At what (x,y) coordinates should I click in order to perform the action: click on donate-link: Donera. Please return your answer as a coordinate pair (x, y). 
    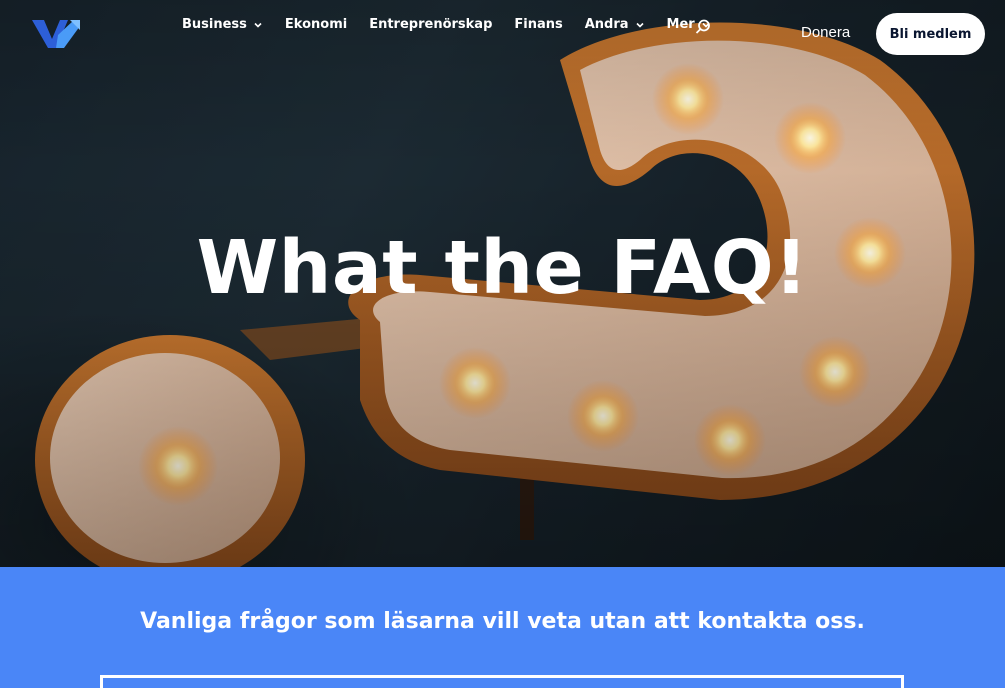
    Looking at the image, I should click on (825, 32).